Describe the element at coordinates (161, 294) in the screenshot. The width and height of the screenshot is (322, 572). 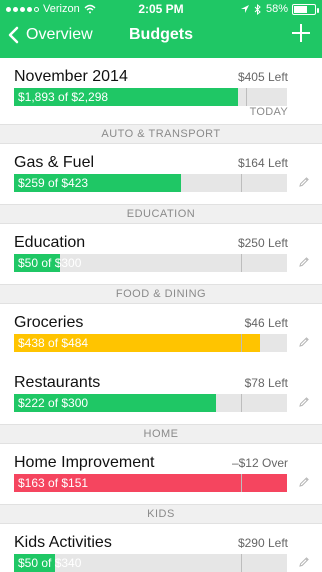
I see `section-header: FOOD & DINING` at that location.